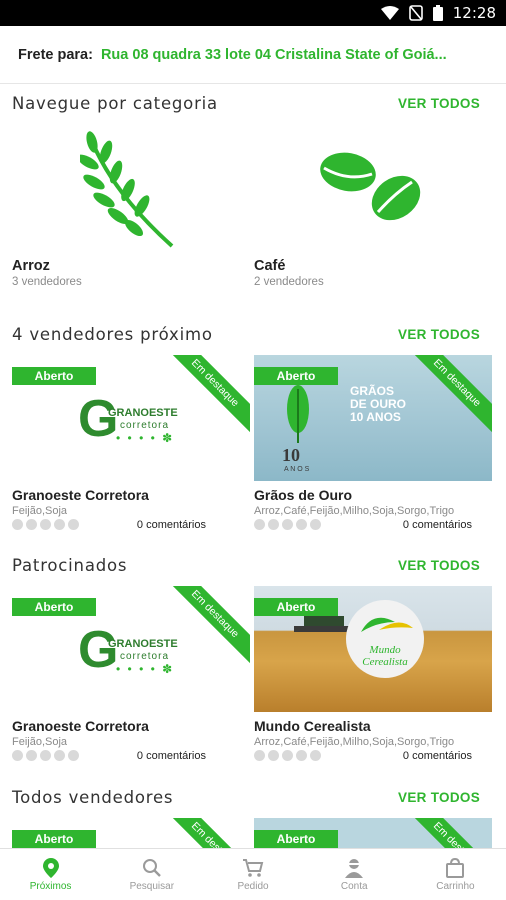 The height and width of the screenshot is (900, 506). I want to click on status-time: 12:28, so click(474, 13).